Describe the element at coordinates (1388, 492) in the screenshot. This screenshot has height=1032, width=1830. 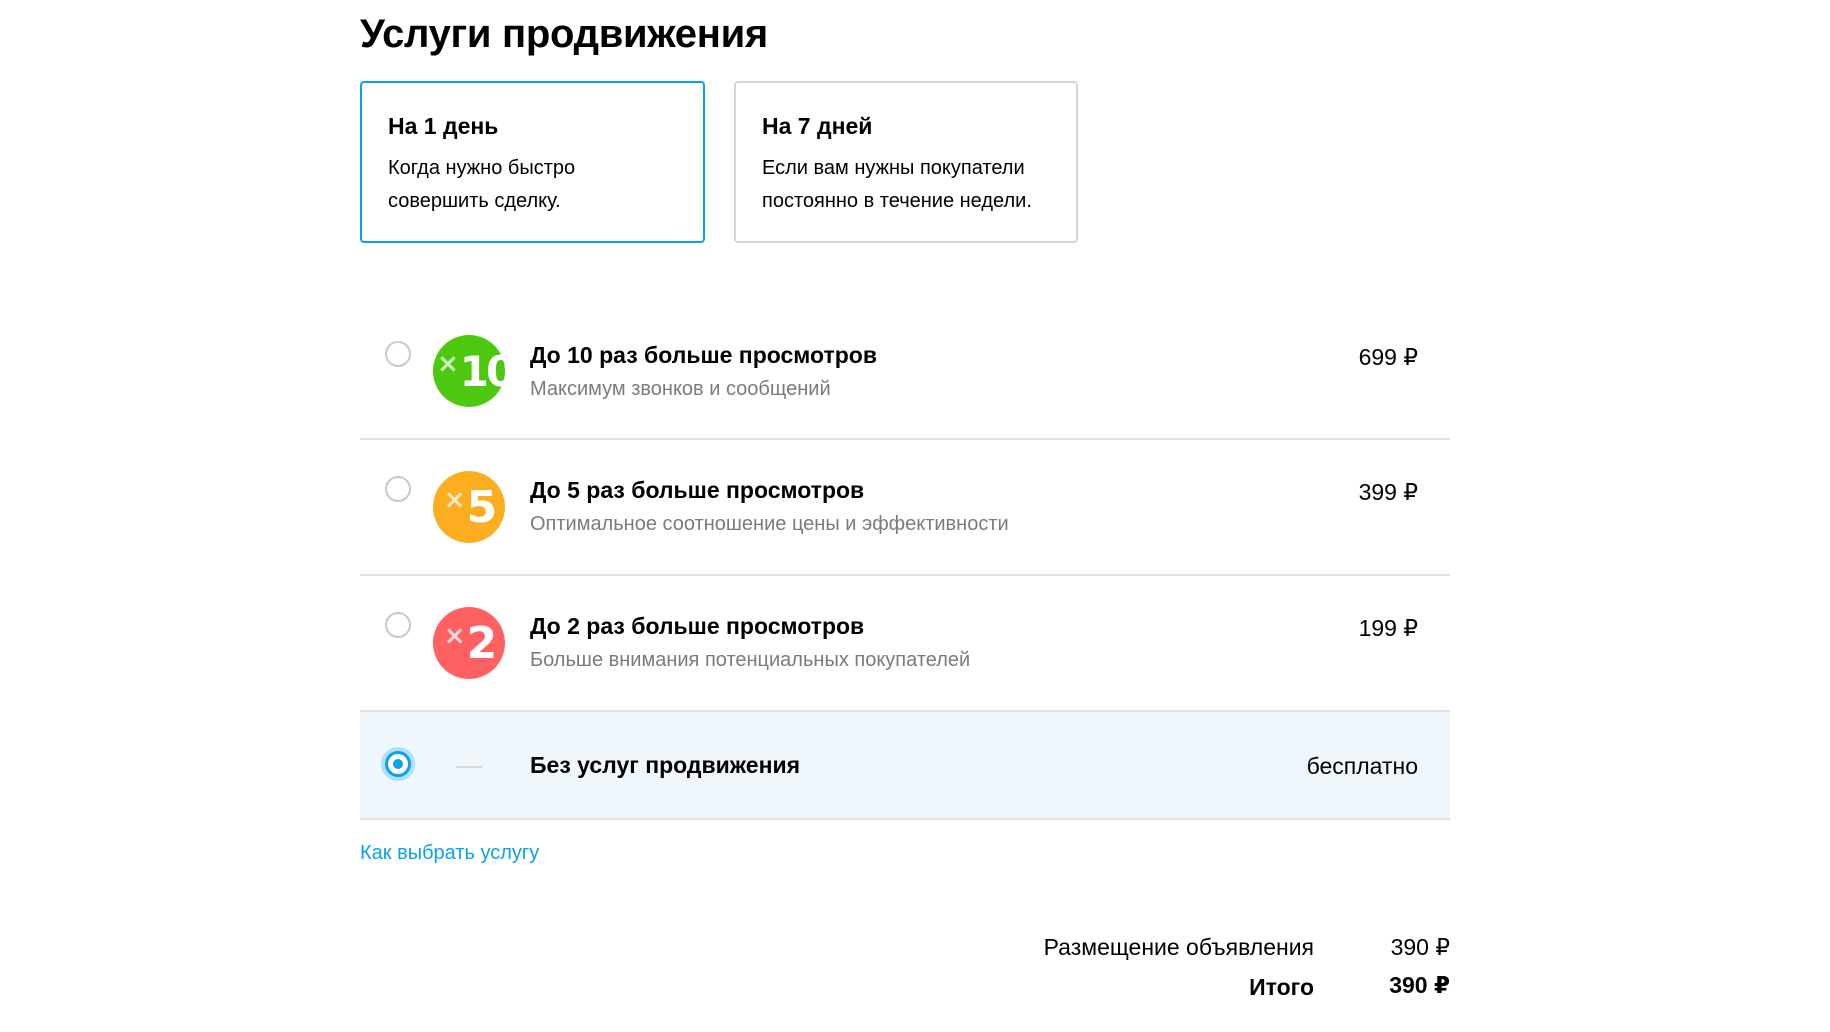
I see `option-price: 399 ₽` at that location.